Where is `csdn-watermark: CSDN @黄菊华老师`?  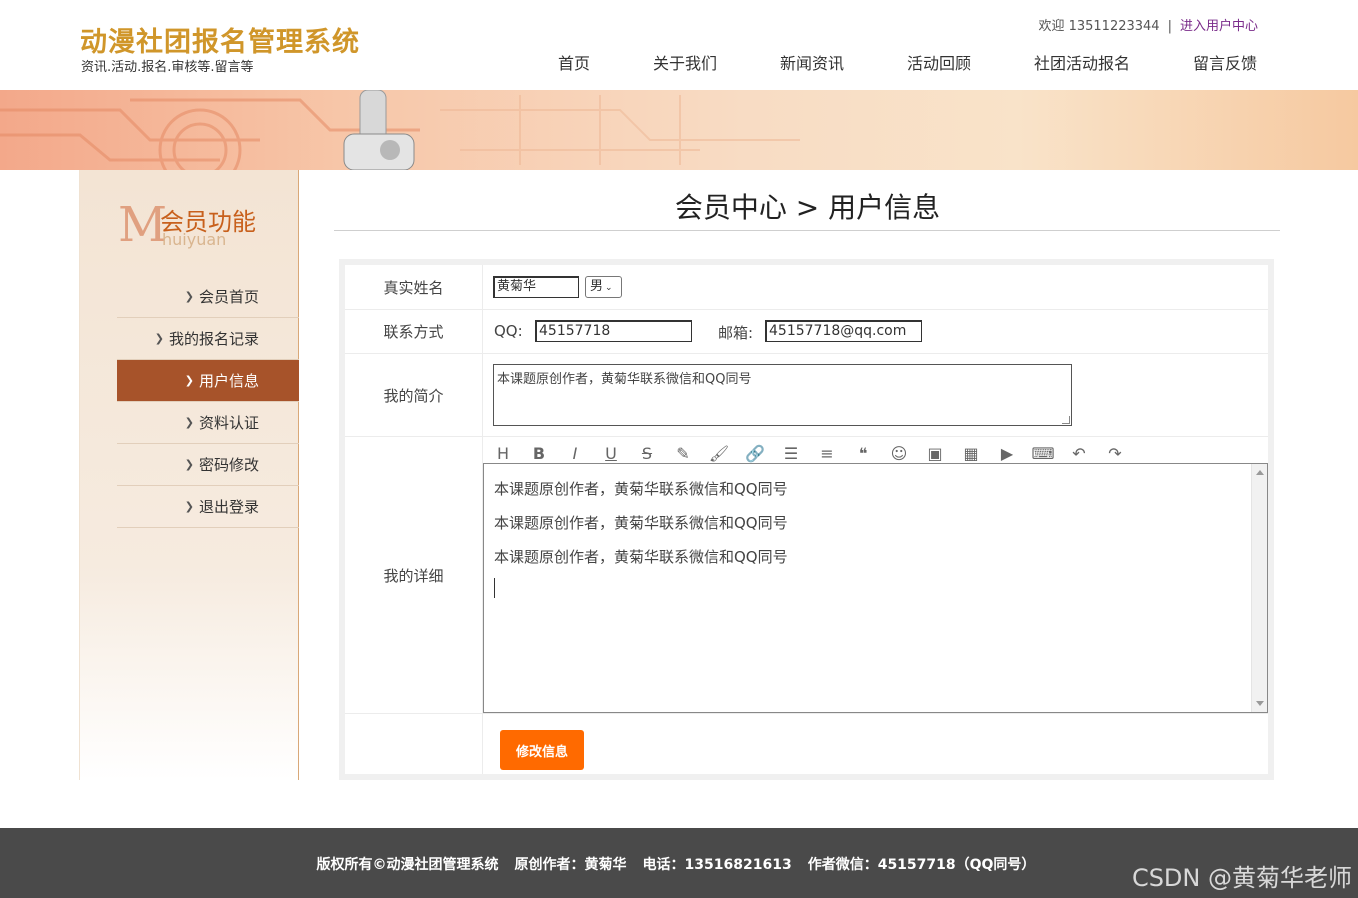 csdn-watermark: CSDN @黄菊华老师 is located at coordinates (1242, 875).